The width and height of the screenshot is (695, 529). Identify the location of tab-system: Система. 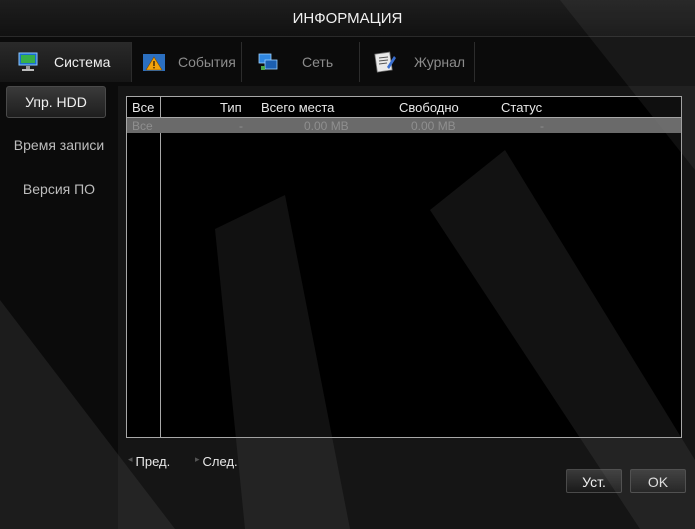
(66, 62).